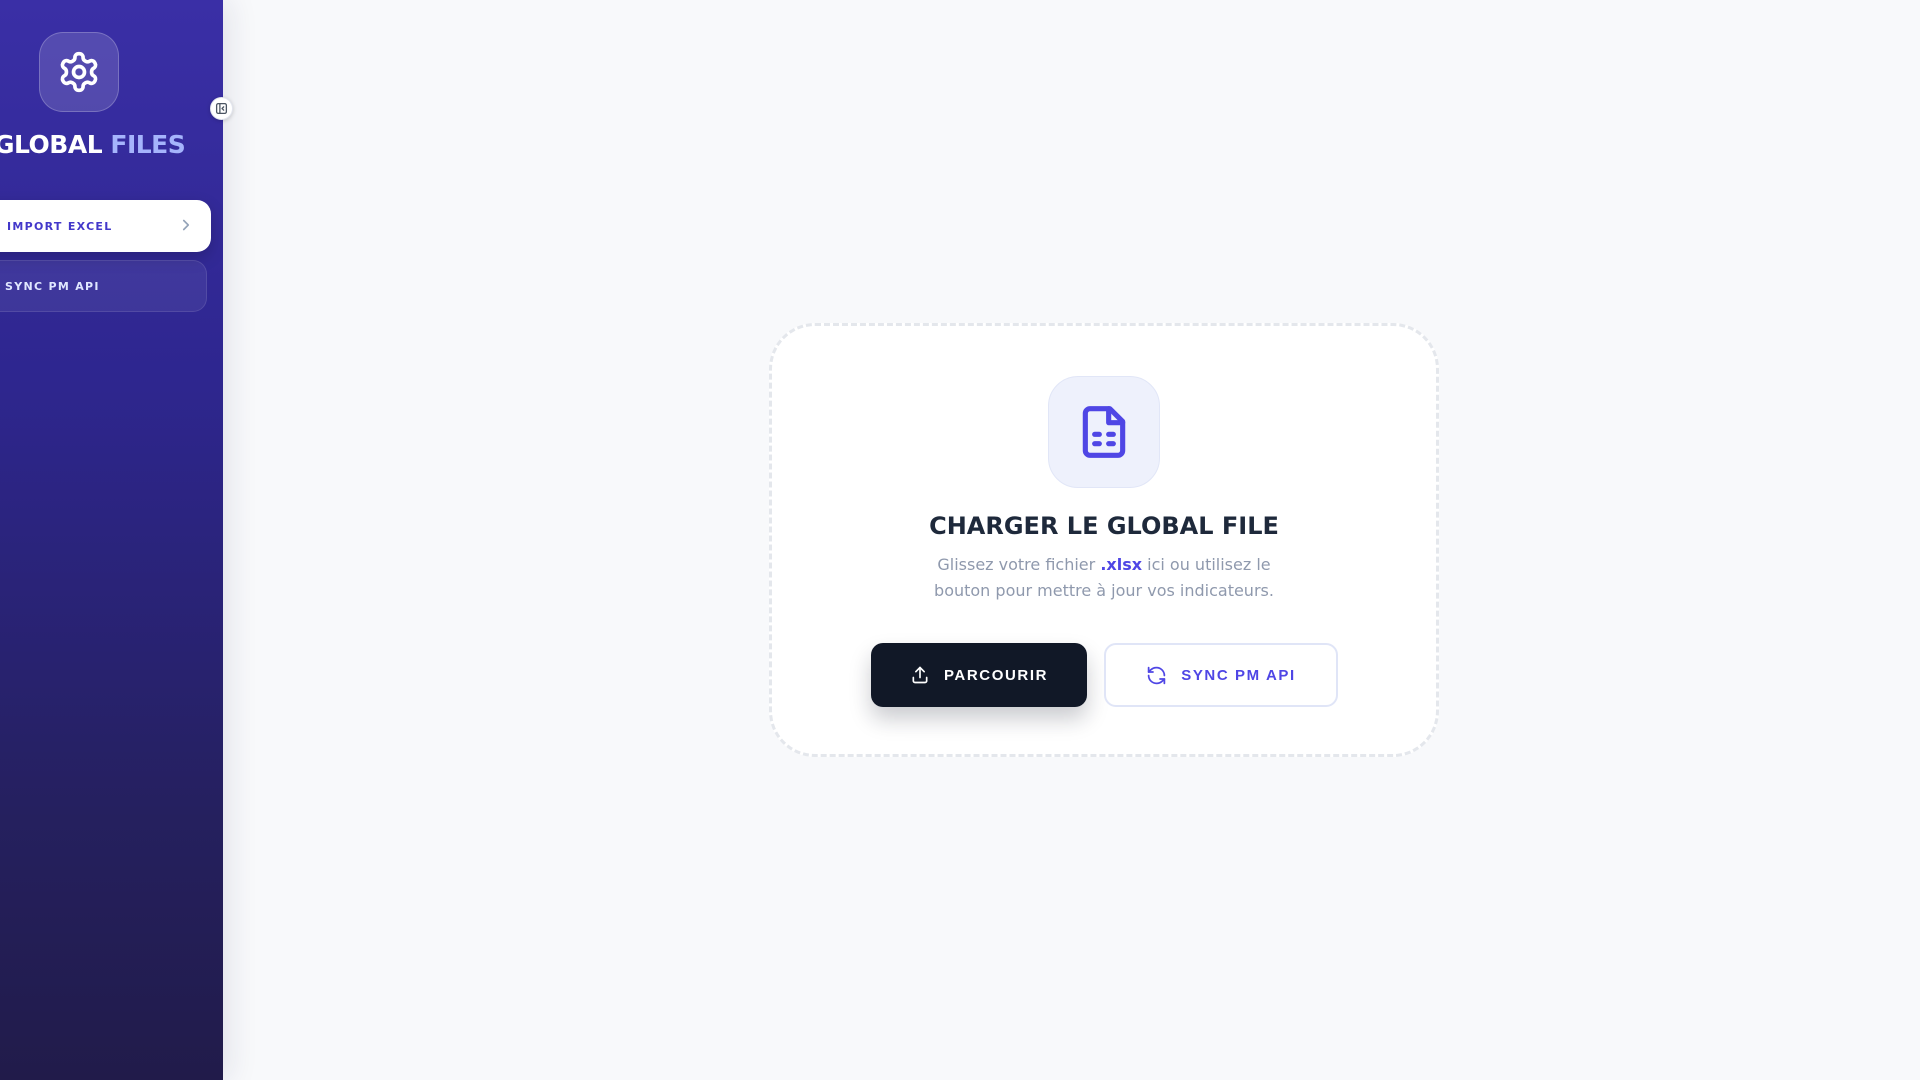 Image resolution: width=1920 pixels, height=1080 pixels. What do you see at coordinates (1104, 526) in the screenshot?
I see `upload-title: CHARGER LE GLOBAL FILE` at bounding box center [1104, 526].